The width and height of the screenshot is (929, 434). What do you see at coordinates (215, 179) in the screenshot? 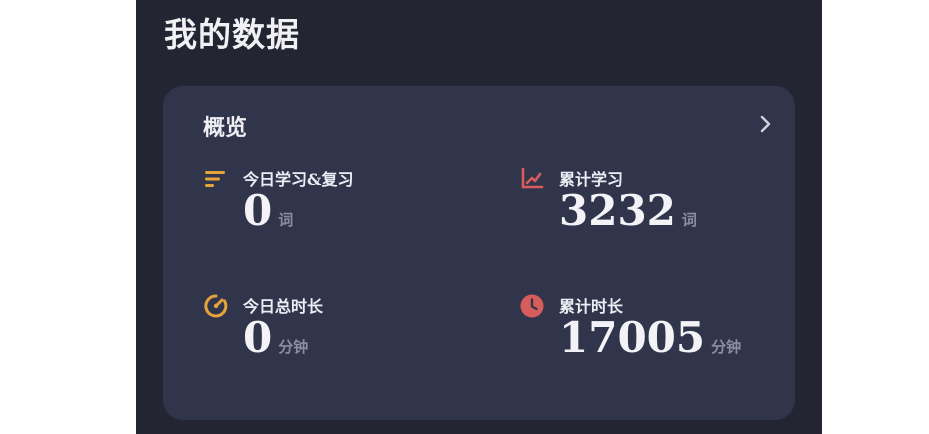
I see `list-lines-icon` at bounding box center [215, 179].